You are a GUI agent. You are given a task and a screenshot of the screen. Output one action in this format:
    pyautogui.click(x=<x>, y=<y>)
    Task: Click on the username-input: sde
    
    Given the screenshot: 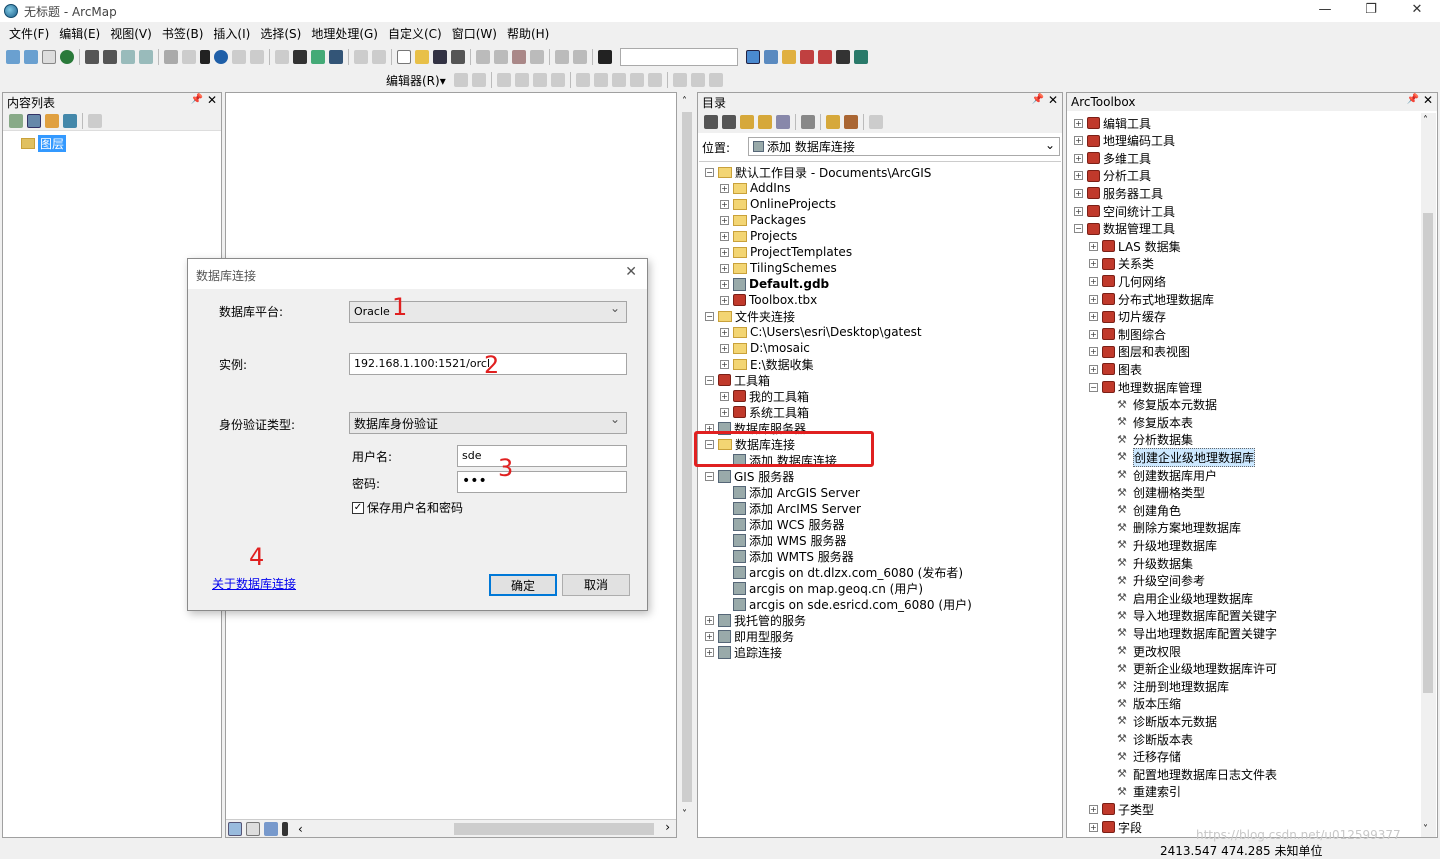 What is the action you would take?
    pyautogui.click(x=542, y=456)
    